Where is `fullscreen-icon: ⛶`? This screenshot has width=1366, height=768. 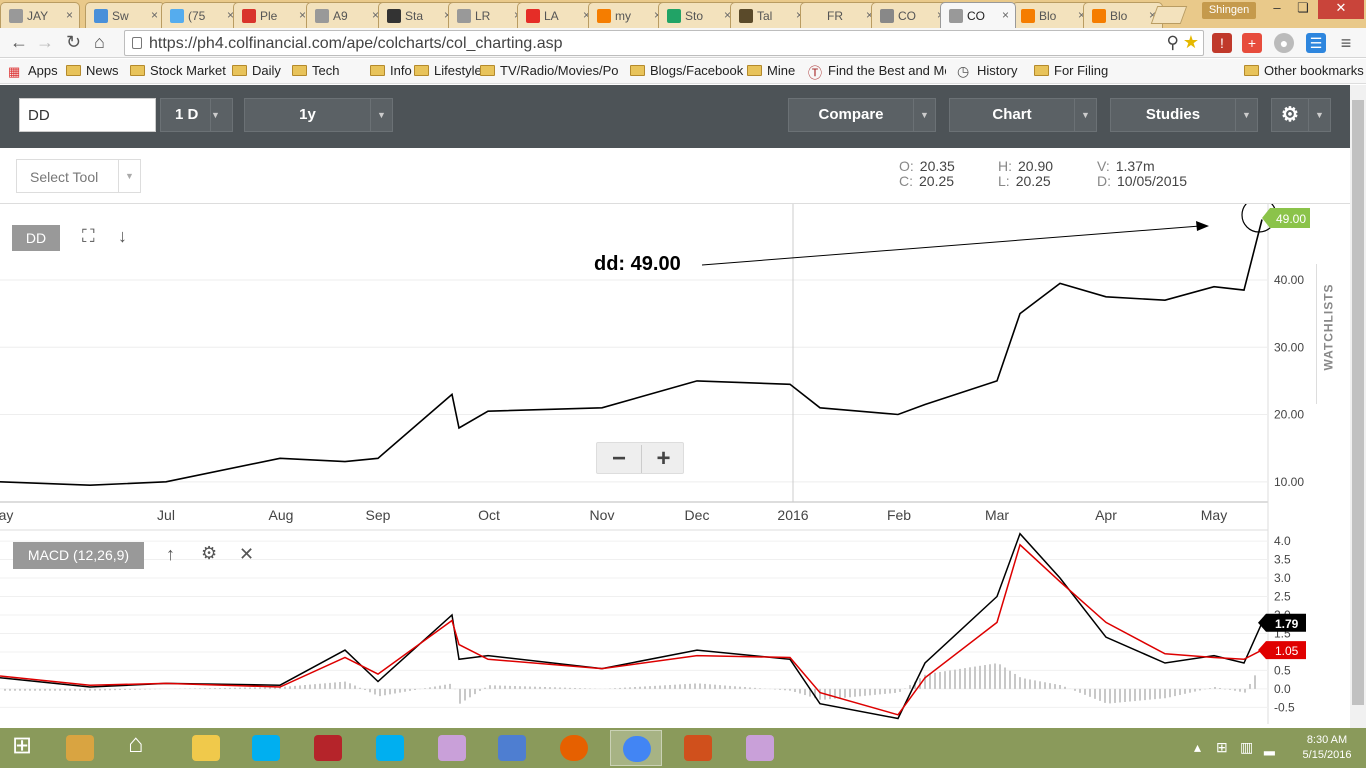 fullscreen-icon: ⛶ is located at coordinates (88, 236).